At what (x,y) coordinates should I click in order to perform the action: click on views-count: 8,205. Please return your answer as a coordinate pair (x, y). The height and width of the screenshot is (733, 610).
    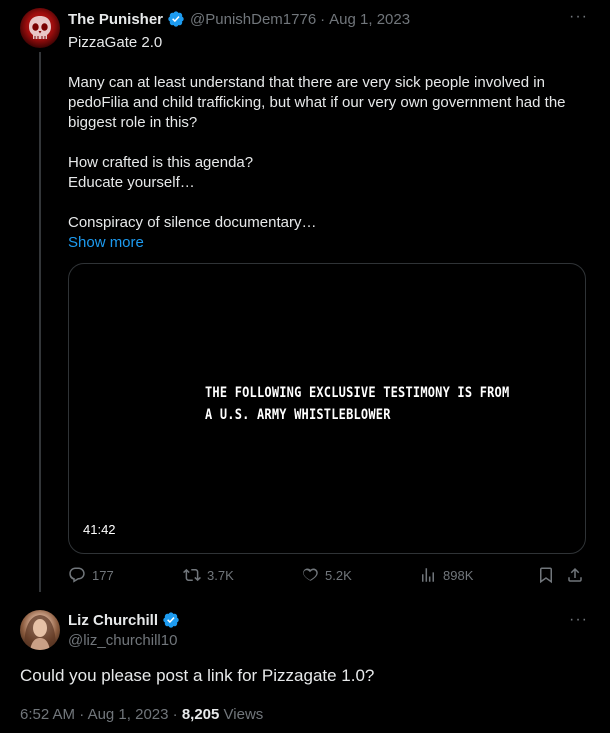
    Looking at the image, I should click on (200, 714).